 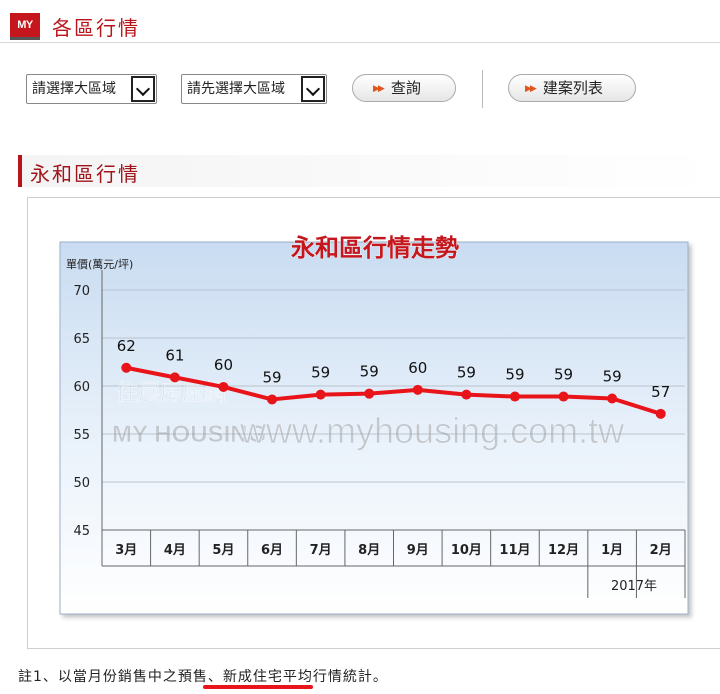 What do you see at coordinates (81, 387) in the screenshot?
I see `y-tick-label: 60` at bounding box center [81, 387].